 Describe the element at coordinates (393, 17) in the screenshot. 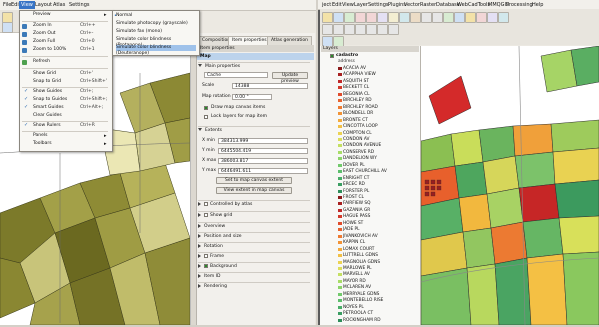

I see `select-feature-icon` at that location.